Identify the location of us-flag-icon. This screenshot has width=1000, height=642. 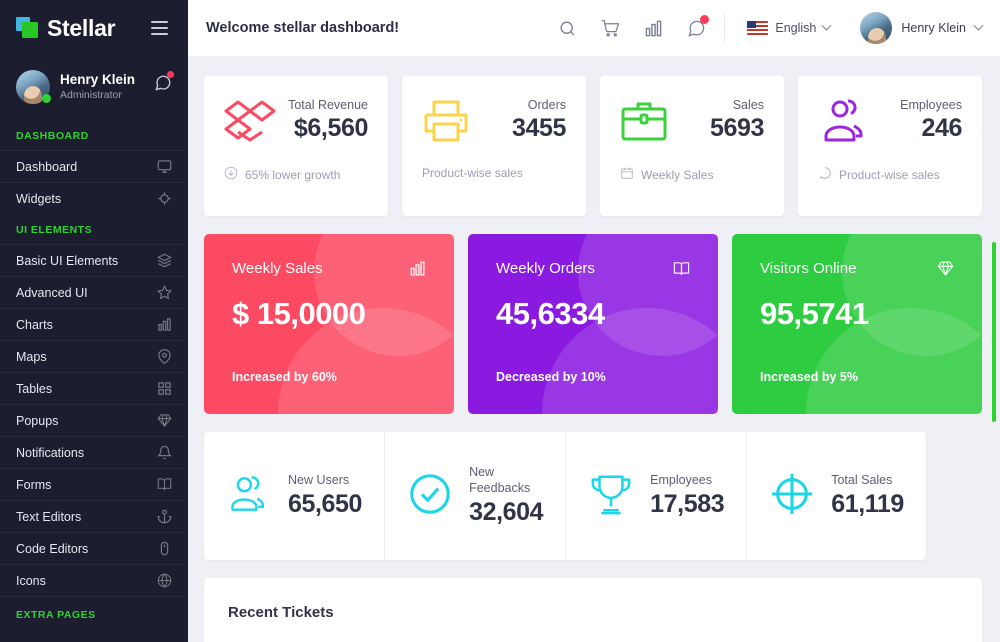
(758, 28).